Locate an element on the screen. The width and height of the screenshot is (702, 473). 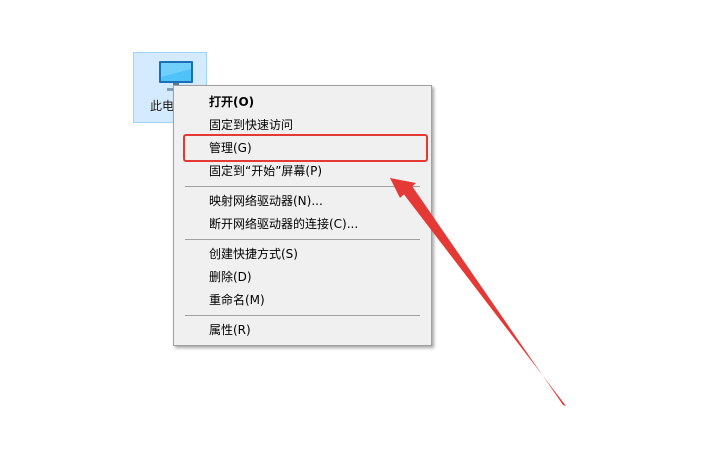
menu-item-properties: 属性(R) is located at coordinates (302, 330).